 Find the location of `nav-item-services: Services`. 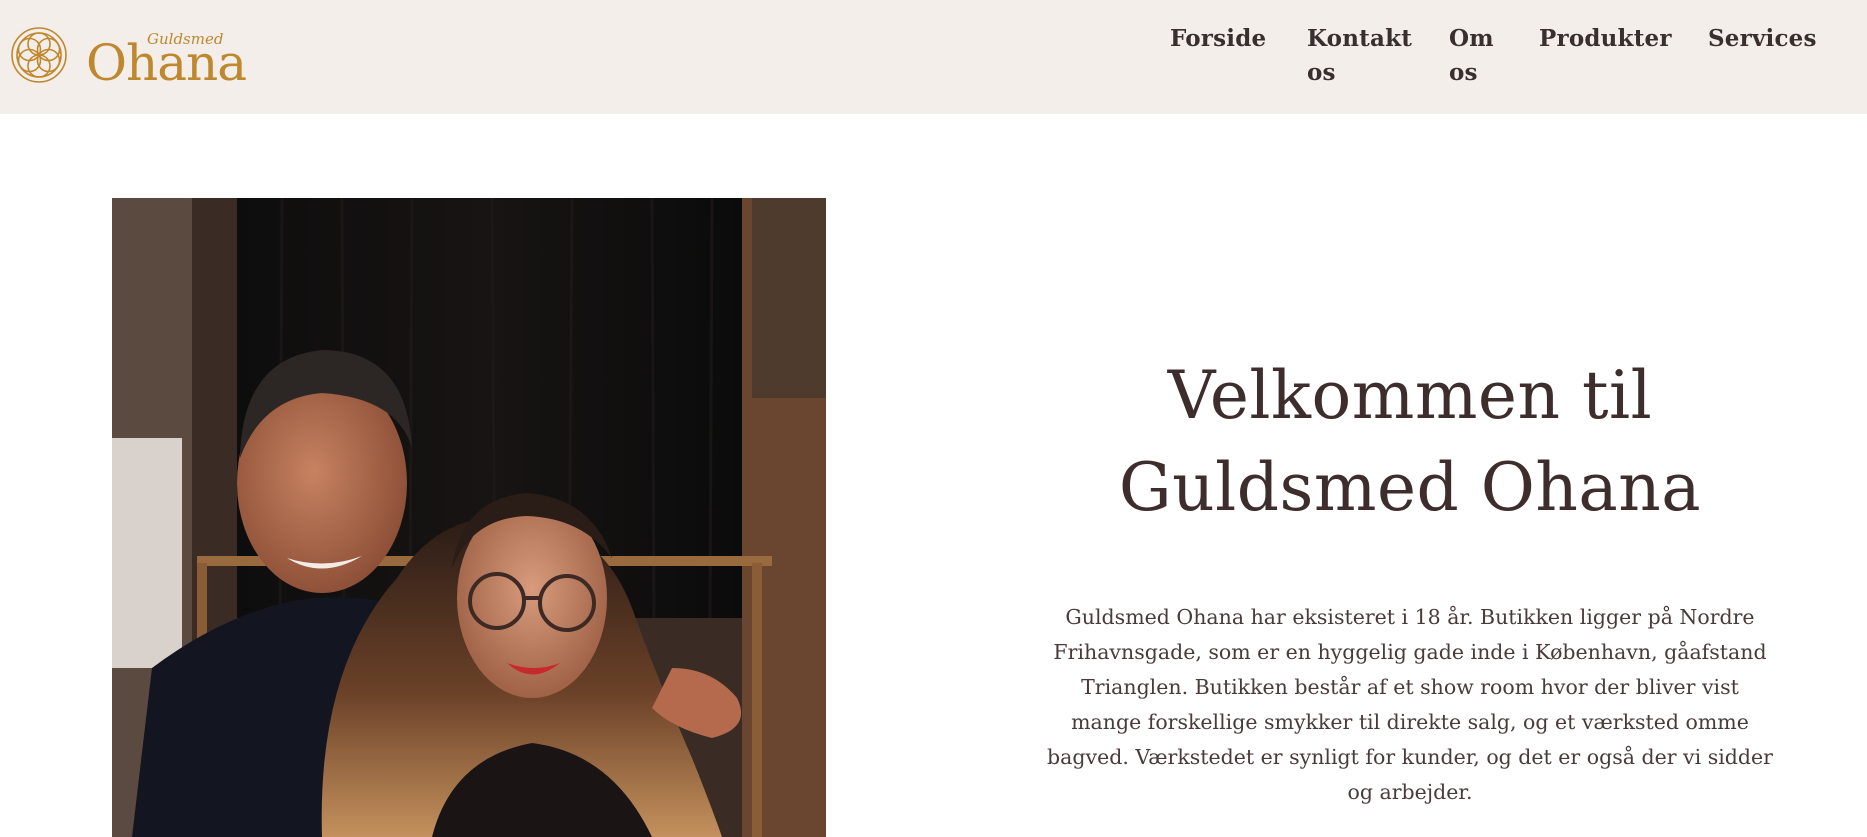

nav-item-services: Services is located at coordinates (1773, 39).